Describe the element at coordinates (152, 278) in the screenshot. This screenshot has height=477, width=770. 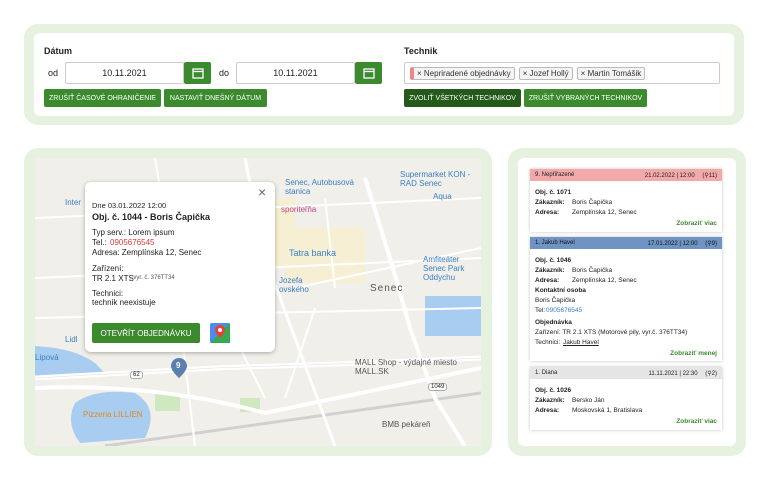
I see `popup-device-serial: , vyr. č. 376TT34` at that location.